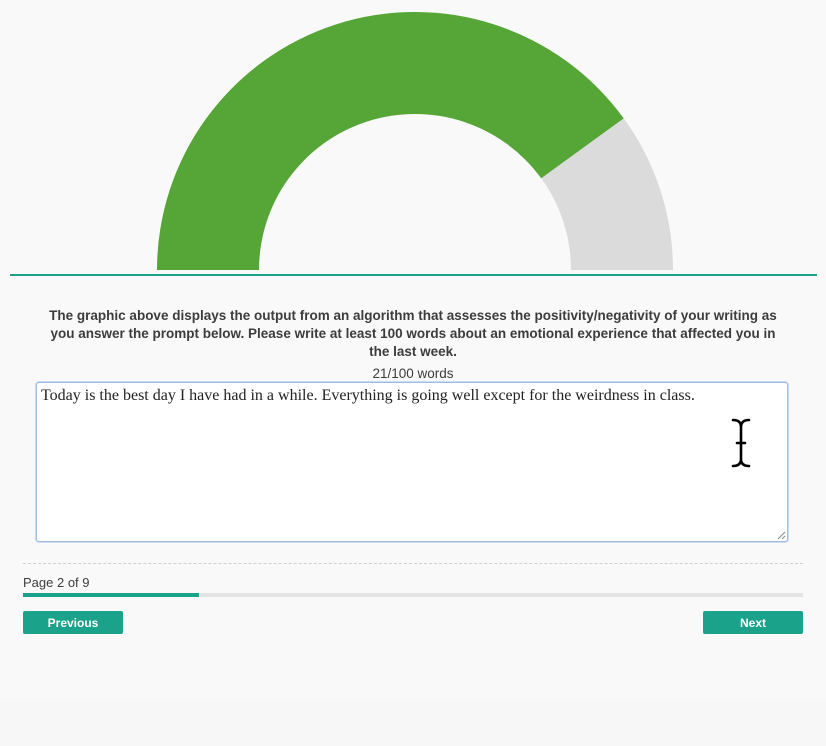 This screenshot has height=746, width=826. What do you see at coordinates (413, 563) in the screenshot?
I see `section-divider` at bounding box center [413, 563].